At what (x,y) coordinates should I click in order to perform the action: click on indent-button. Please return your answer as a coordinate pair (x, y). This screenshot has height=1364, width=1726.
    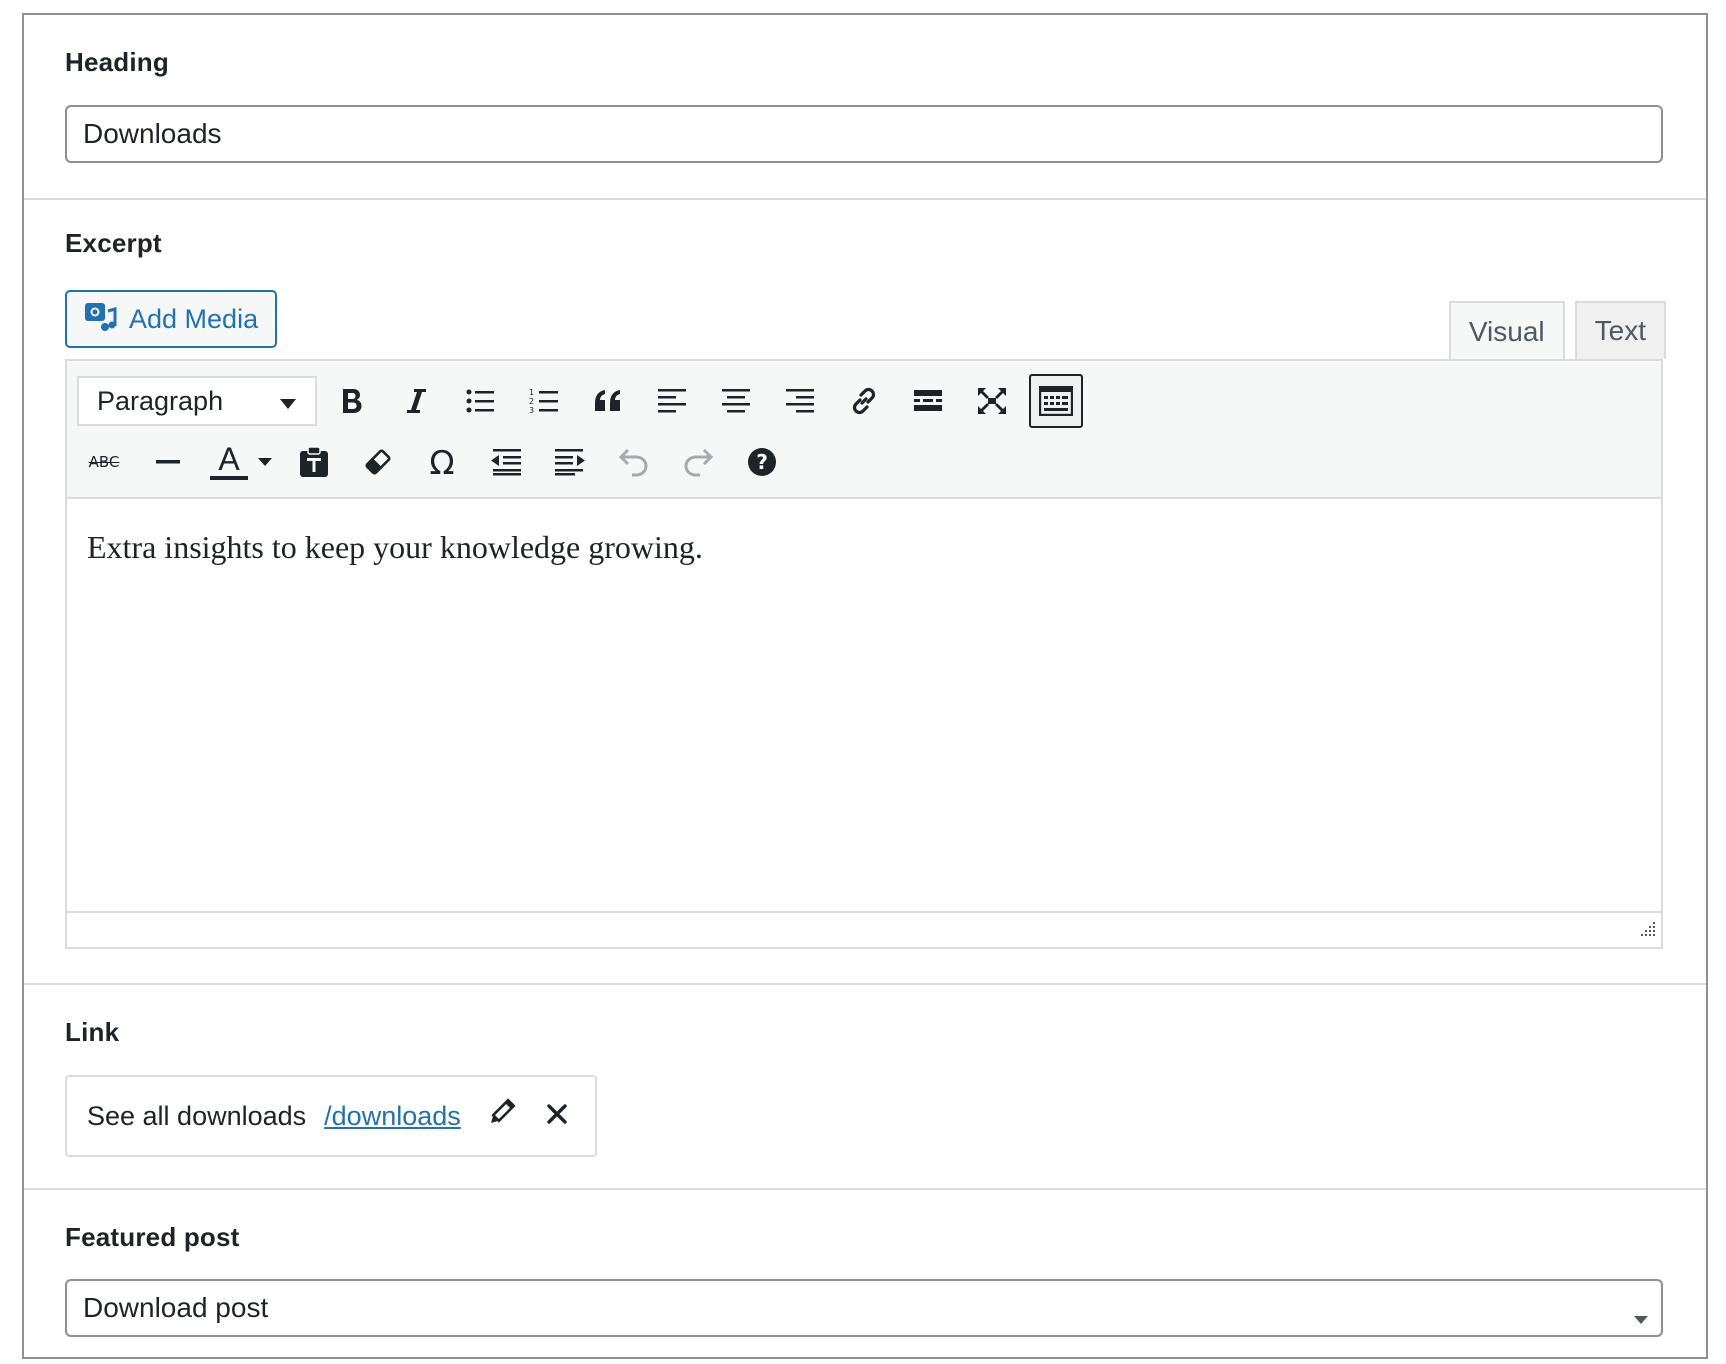
    Looking at the image, I should click on (570, 462).